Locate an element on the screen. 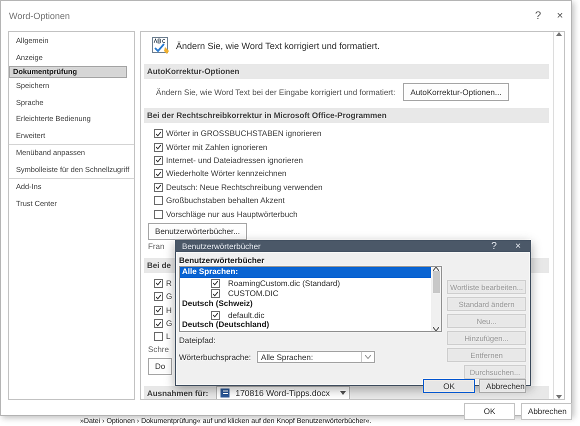 This screenshot has height=426, width=580. language-group: Deutsch (Deutschland) is located at coordinates (306, 325).